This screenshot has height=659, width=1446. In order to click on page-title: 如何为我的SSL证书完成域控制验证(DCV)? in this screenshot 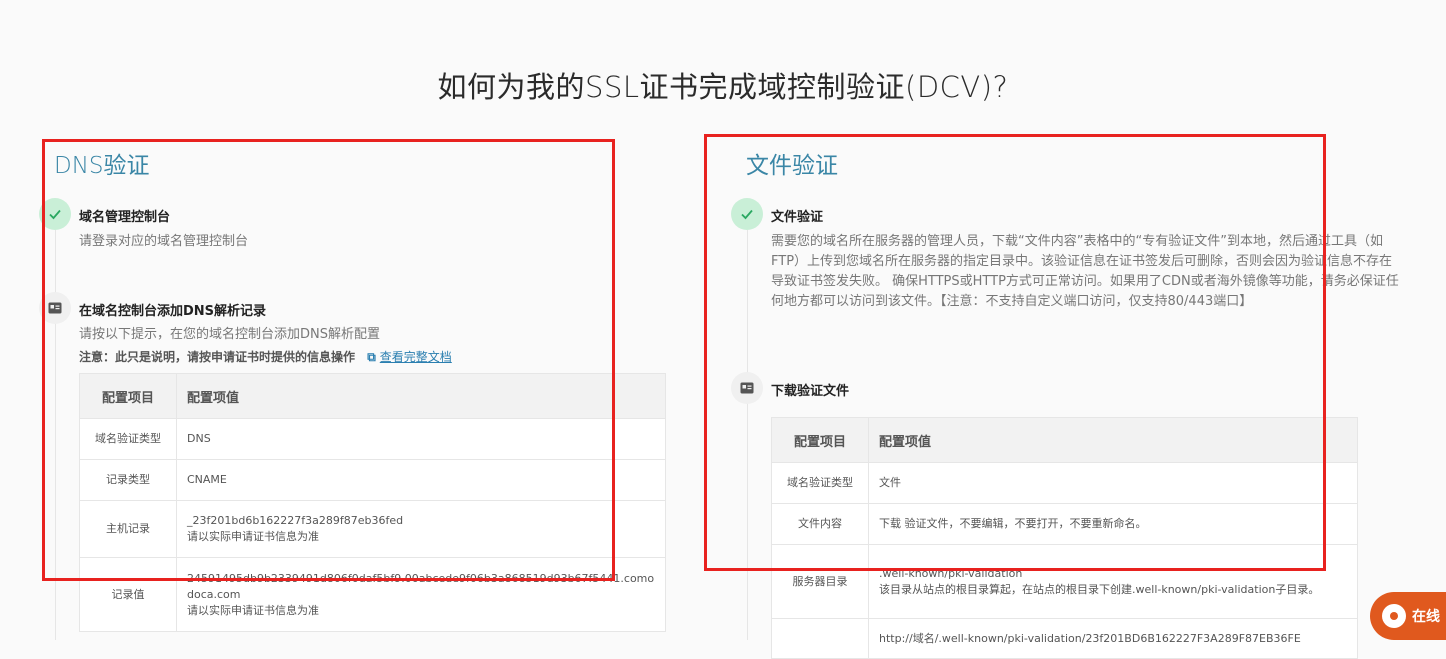, I will do `click(723, 87)`.